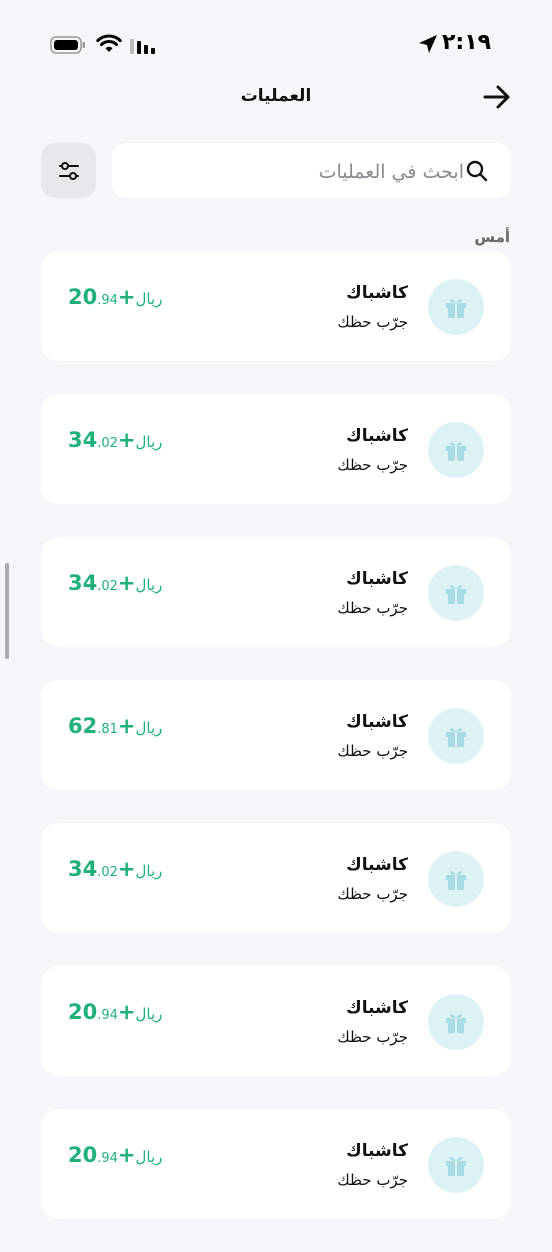  I want to click on battery-icon, so click(67, 45).